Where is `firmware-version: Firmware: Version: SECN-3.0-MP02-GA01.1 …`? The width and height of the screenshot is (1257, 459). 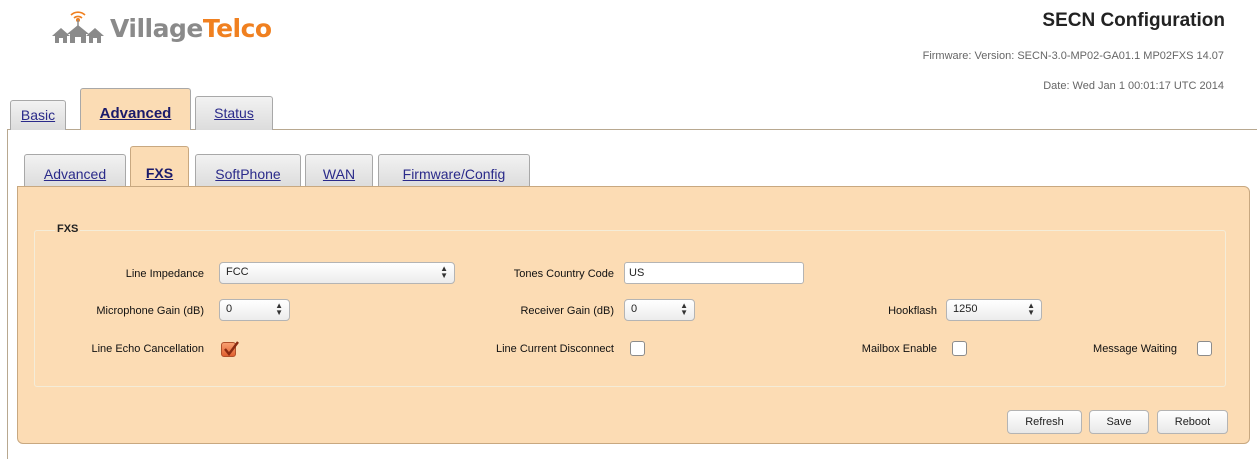
firmware-version: Firmware: Version: SECN-3.0-MP02-GA01.1 … is located at coordinates (1073, 56).